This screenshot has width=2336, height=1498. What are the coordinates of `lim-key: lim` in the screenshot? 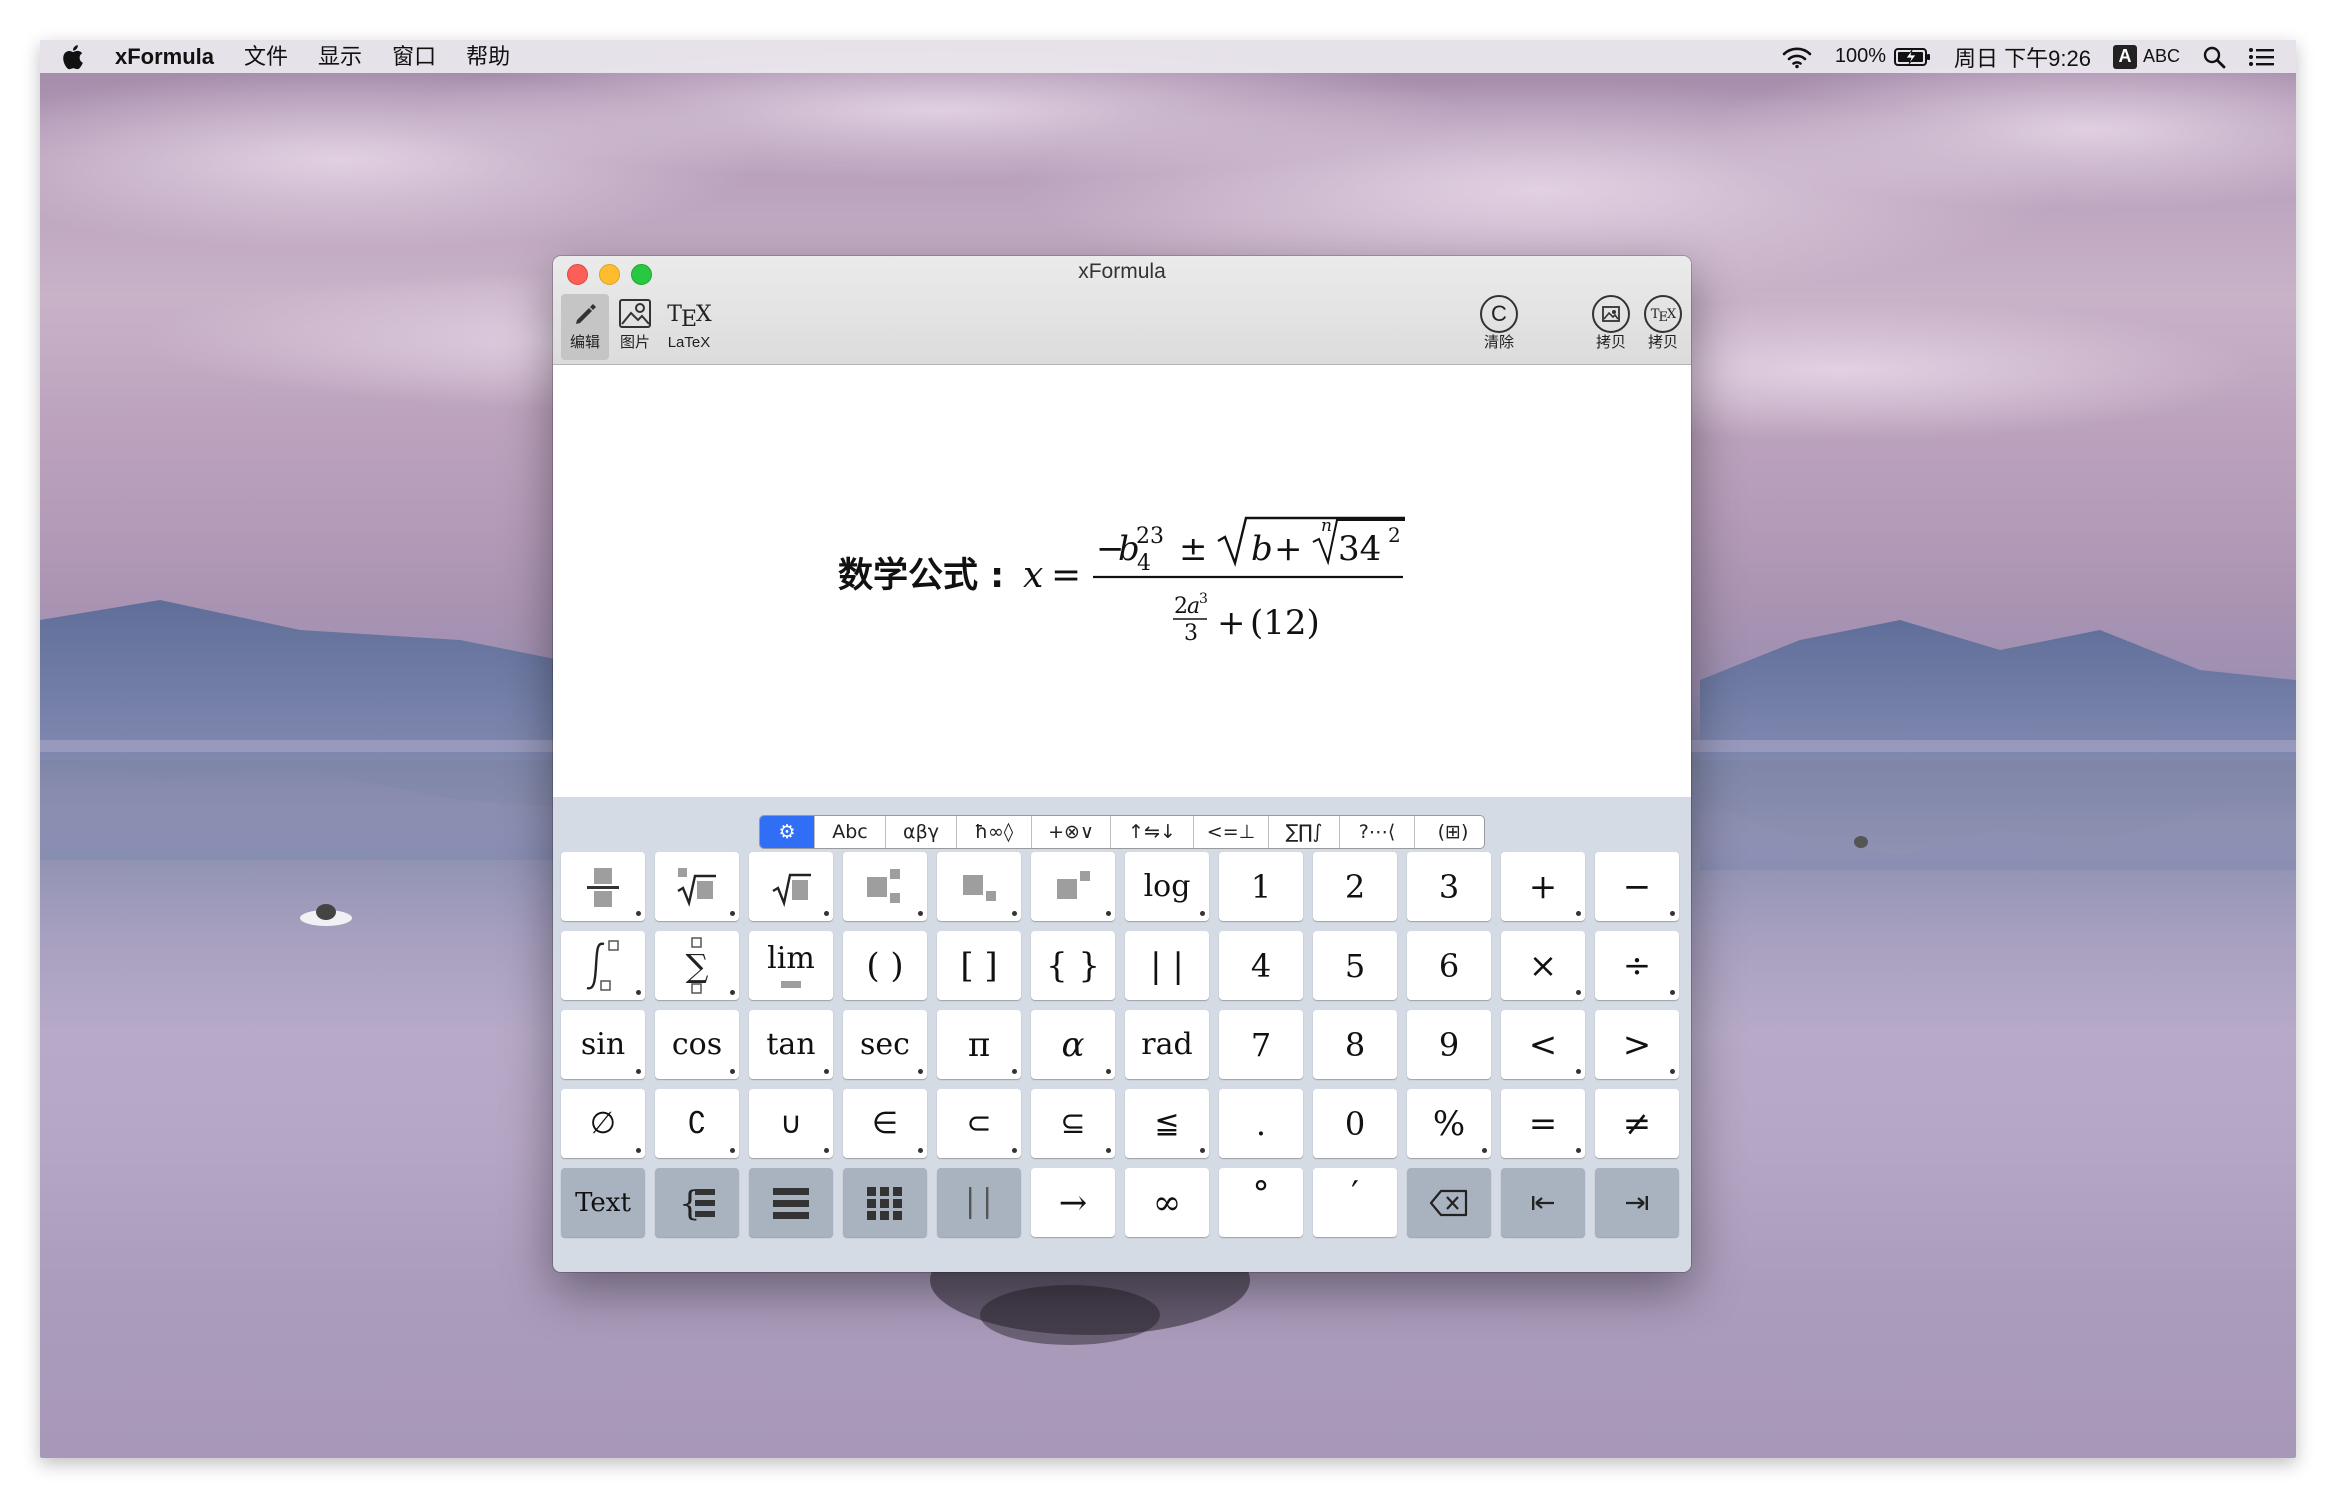 It's located at (791, 965).